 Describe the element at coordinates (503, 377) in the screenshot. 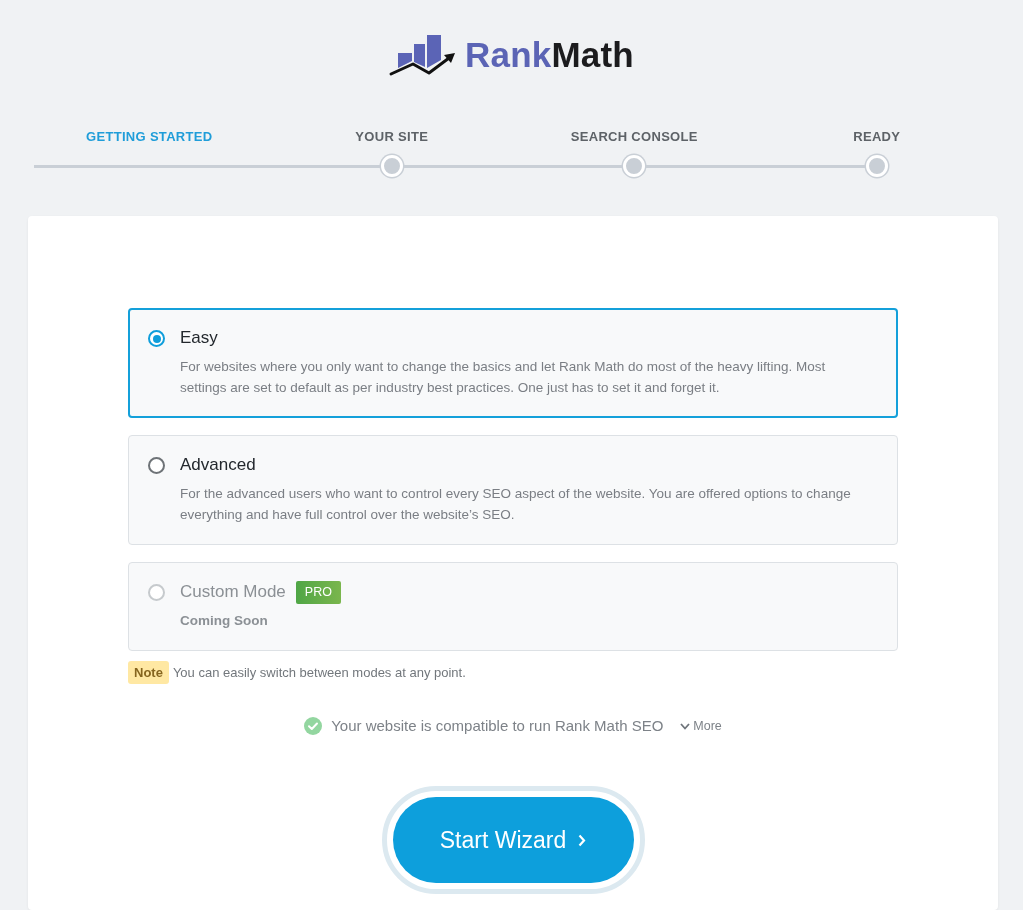

I see `mode-description: For websites where you only want to change the basics and let Rank Math do most of the heavy lifting. Most settings are set to default as per industry best practices. One just has to set it and forget it.` at that location.